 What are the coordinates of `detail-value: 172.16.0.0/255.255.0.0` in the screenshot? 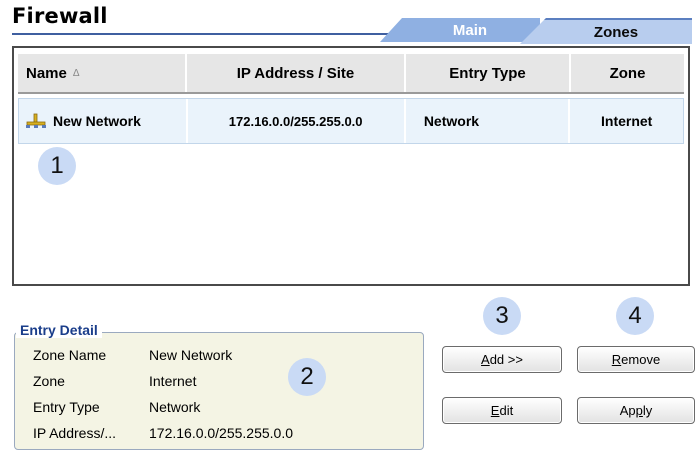 It's located at (221, 433).